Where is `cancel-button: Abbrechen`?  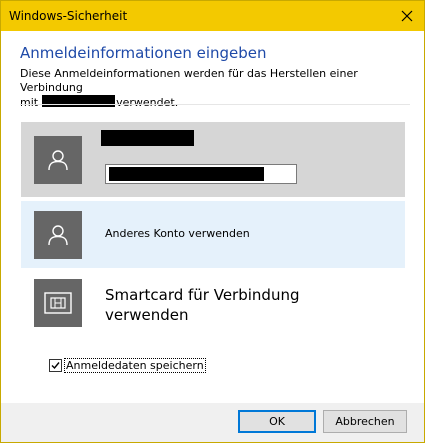
cancel-button: Abbrechen is located at coordinates (365, 421).